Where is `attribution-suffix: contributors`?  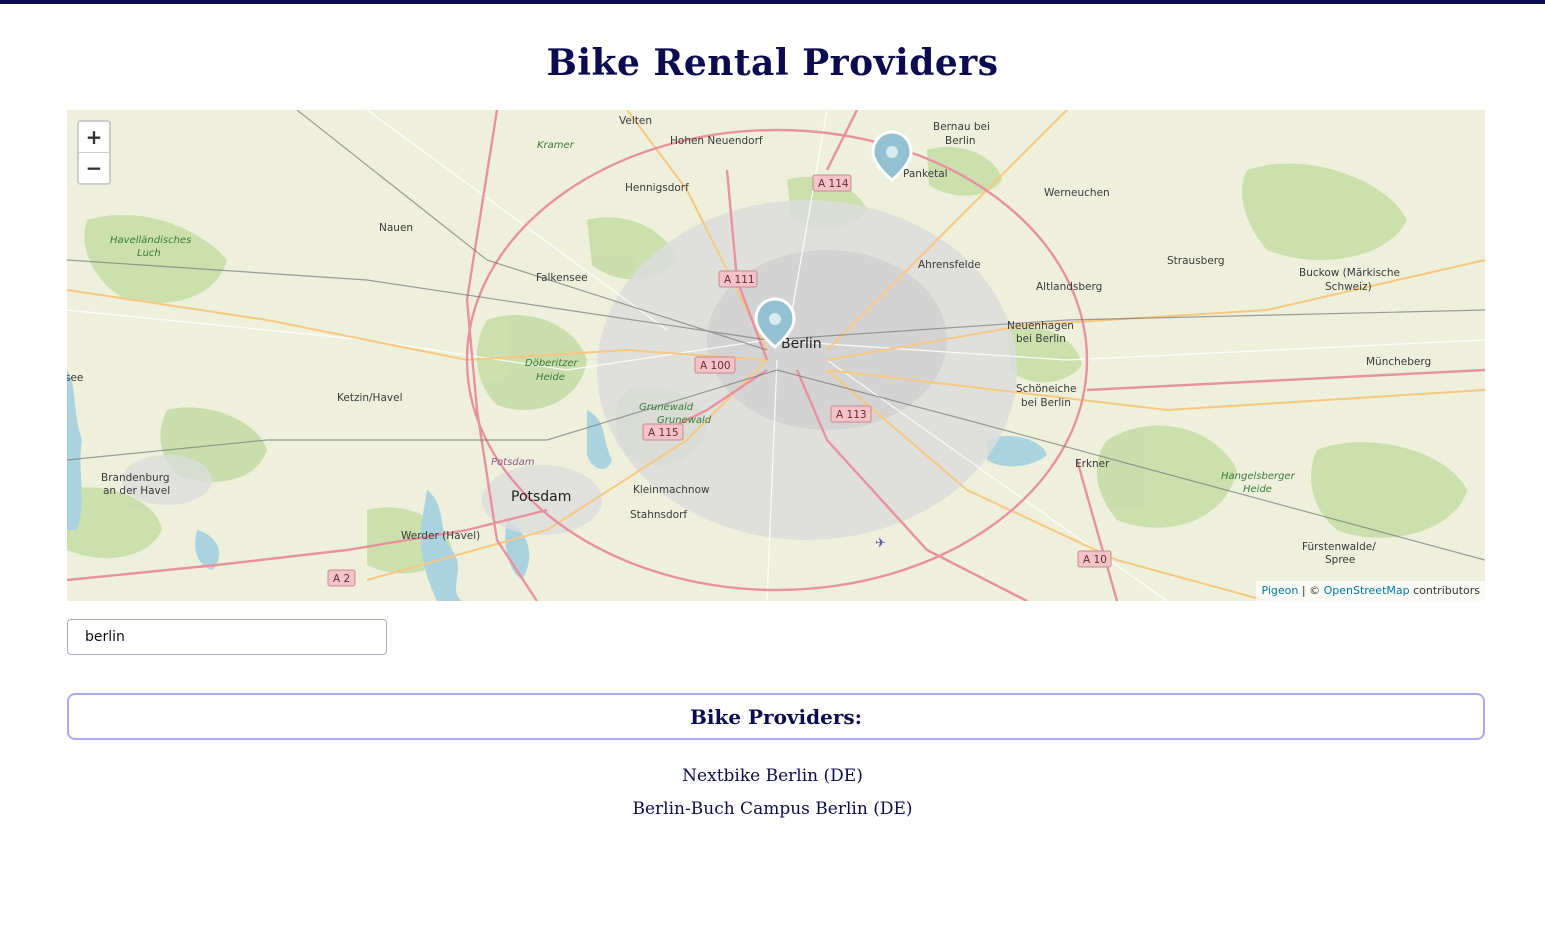
attribution-suffix: contributors is located at coordinates (1444, 590).